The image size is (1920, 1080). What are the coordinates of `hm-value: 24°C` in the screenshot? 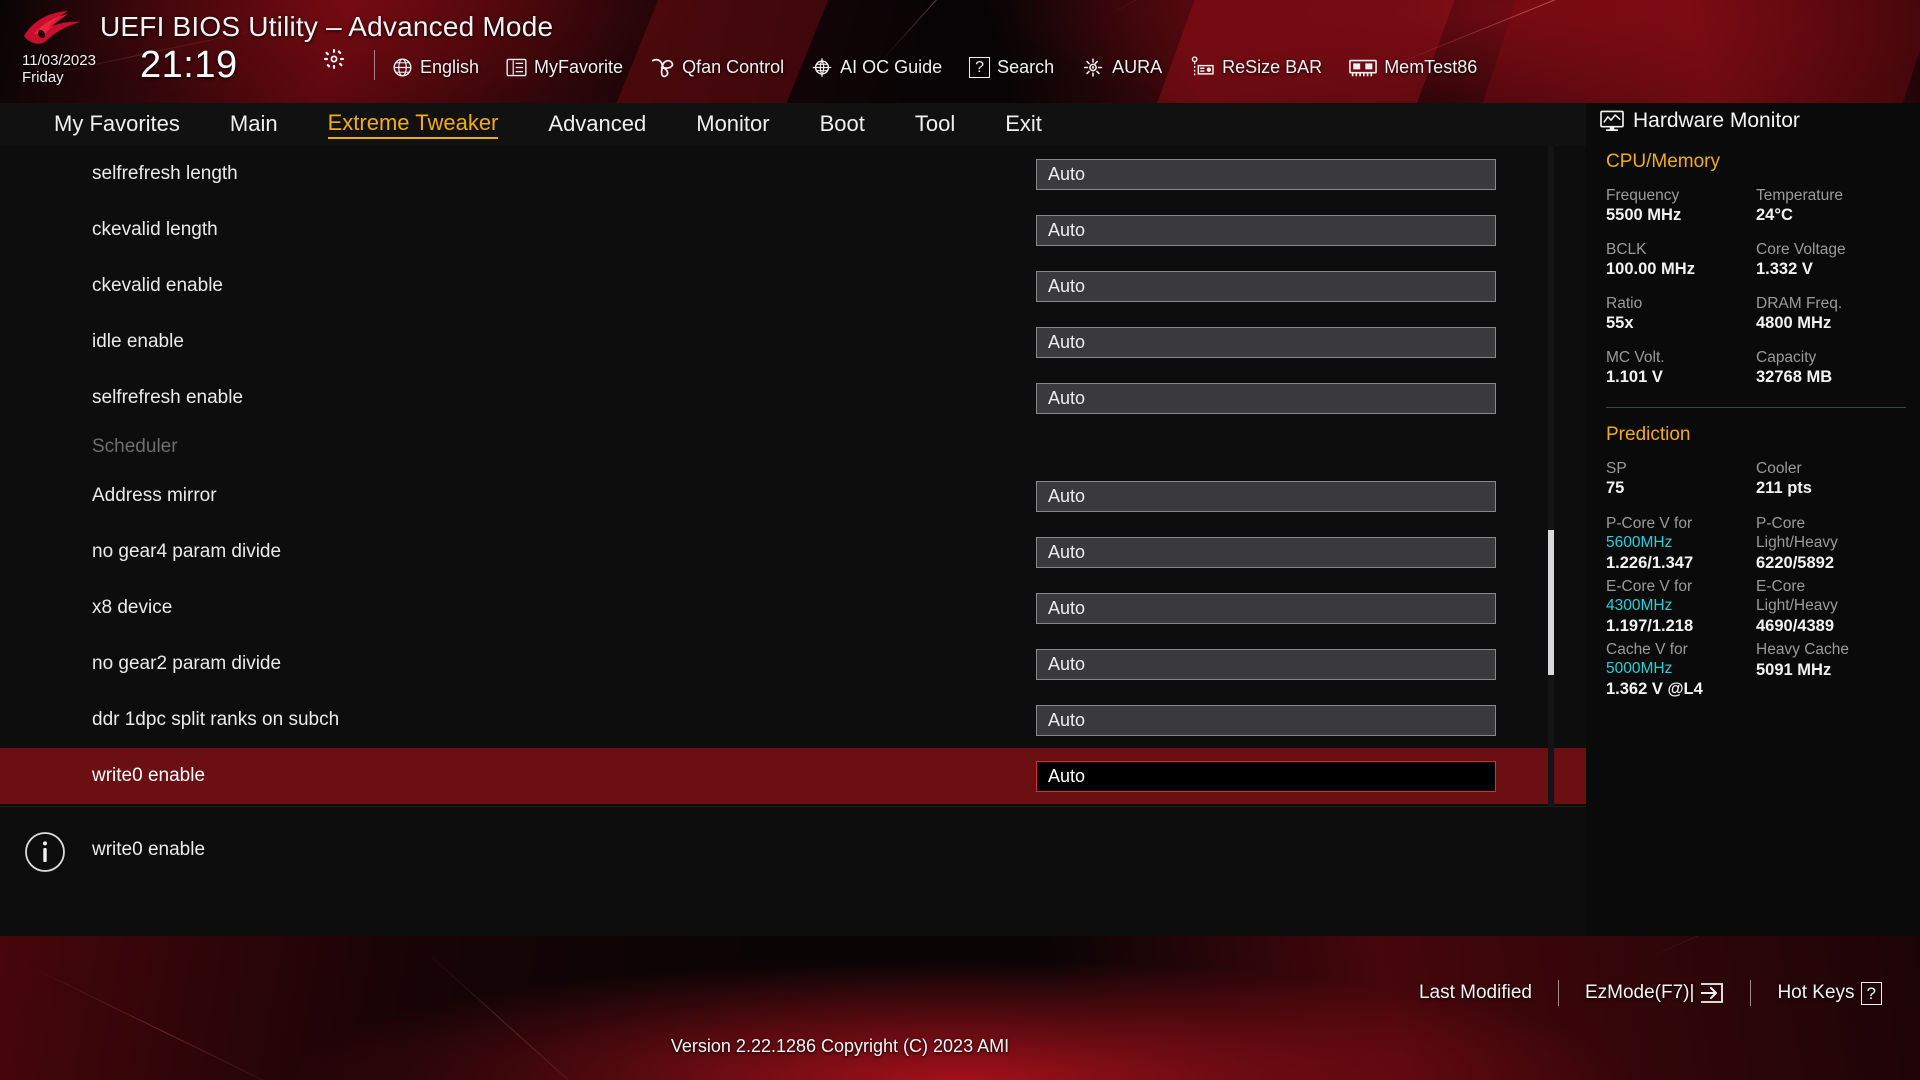 It's located at (1774, 215).